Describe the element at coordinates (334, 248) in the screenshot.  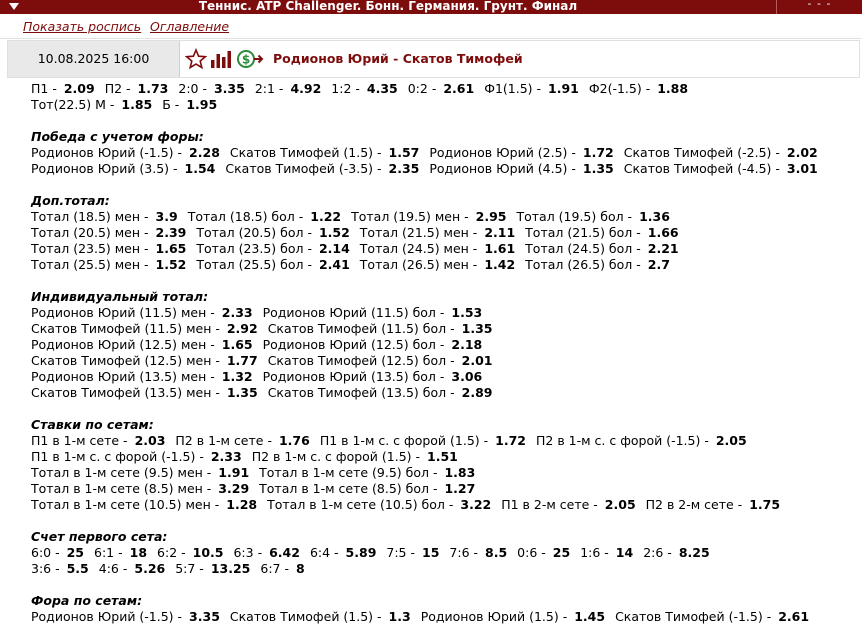
I see `odds-value: 2.14` at that location.